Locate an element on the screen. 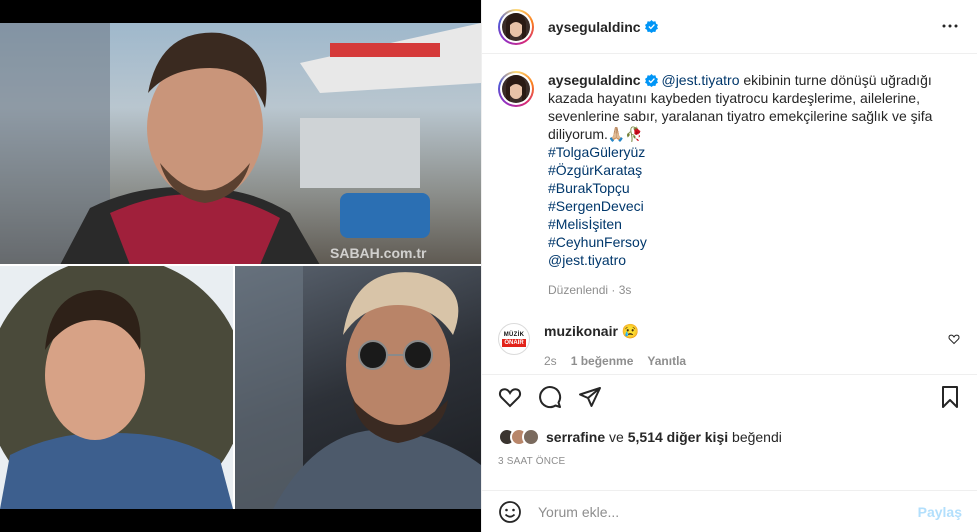 Image resolution: width=977 pixels, height=532 pixels. emoji-icon is located at coordinates (510, 512).